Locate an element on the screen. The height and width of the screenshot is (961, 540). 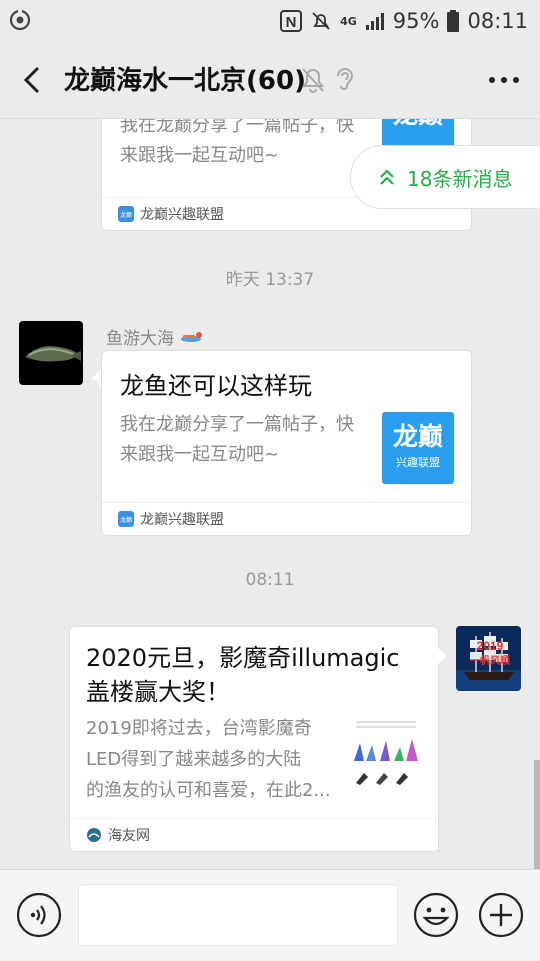
sync-icon is located at coordinates (20, 20).